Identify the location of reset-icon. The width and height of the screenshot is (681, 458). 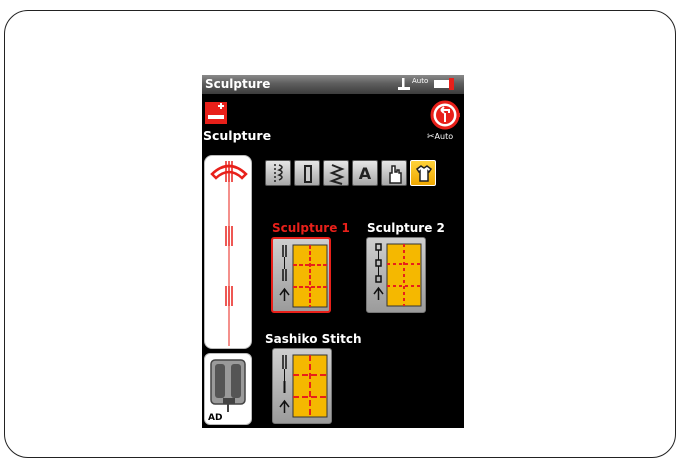
(445, 115).